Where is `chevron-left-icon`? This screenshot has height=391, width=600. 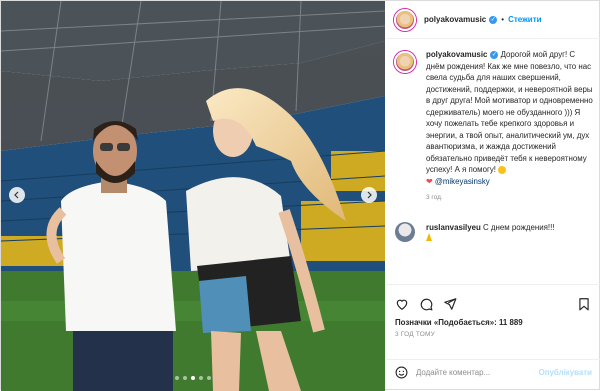
chevron-left-icon is located at coordinates (16, 195).